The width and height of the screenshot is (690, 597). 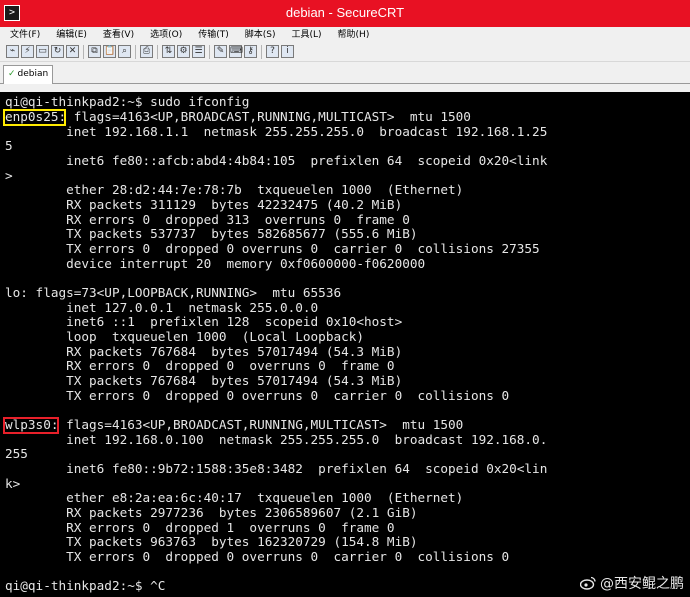 I want to click on terminal-line: qi@qi-thinkpad2:~$ sudo ifconfig, so click(x=127, y=101).